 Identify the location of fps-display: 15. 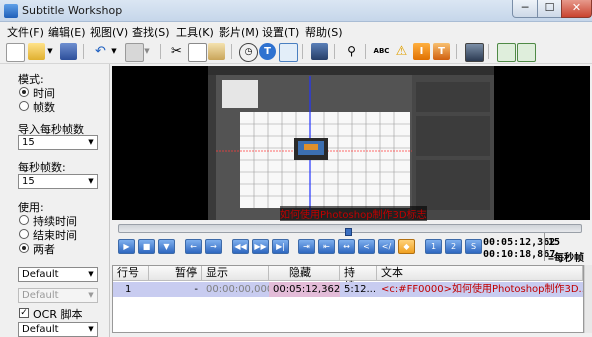
(554, 242).